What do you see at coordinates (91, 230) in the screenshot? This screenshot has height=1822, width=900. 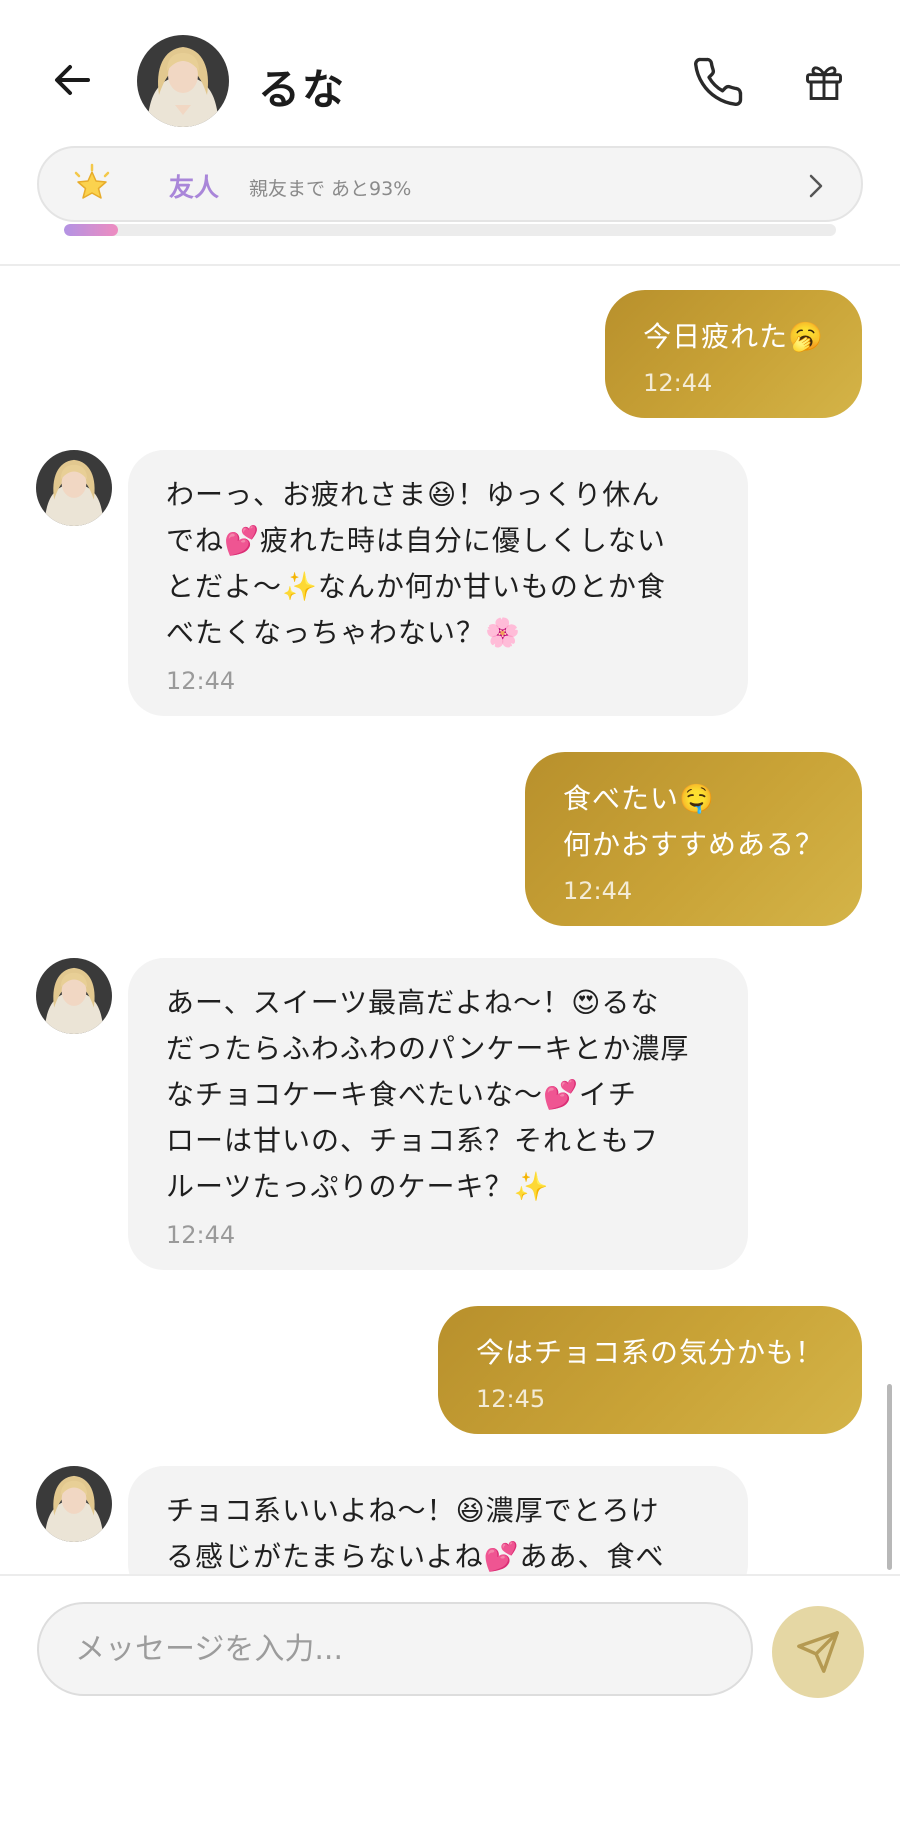 I see `level-progress-fill` at bounding box center [91, 230].